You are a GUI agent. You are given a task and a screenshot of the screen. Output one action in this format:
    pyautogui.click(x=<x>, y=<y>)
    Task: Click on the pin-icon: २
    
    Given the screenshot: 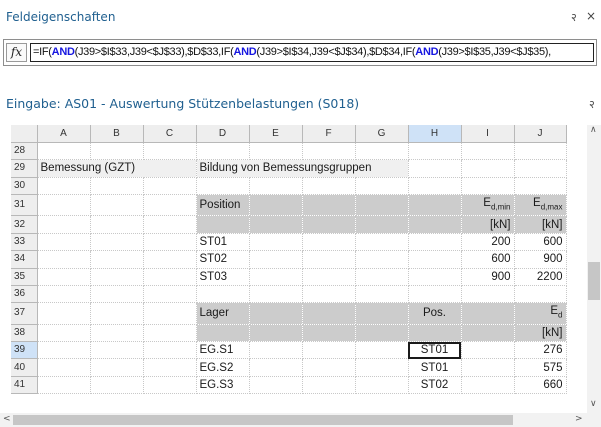 What is the action you would take?
    pyautogui.click(x=592, y=104)
    